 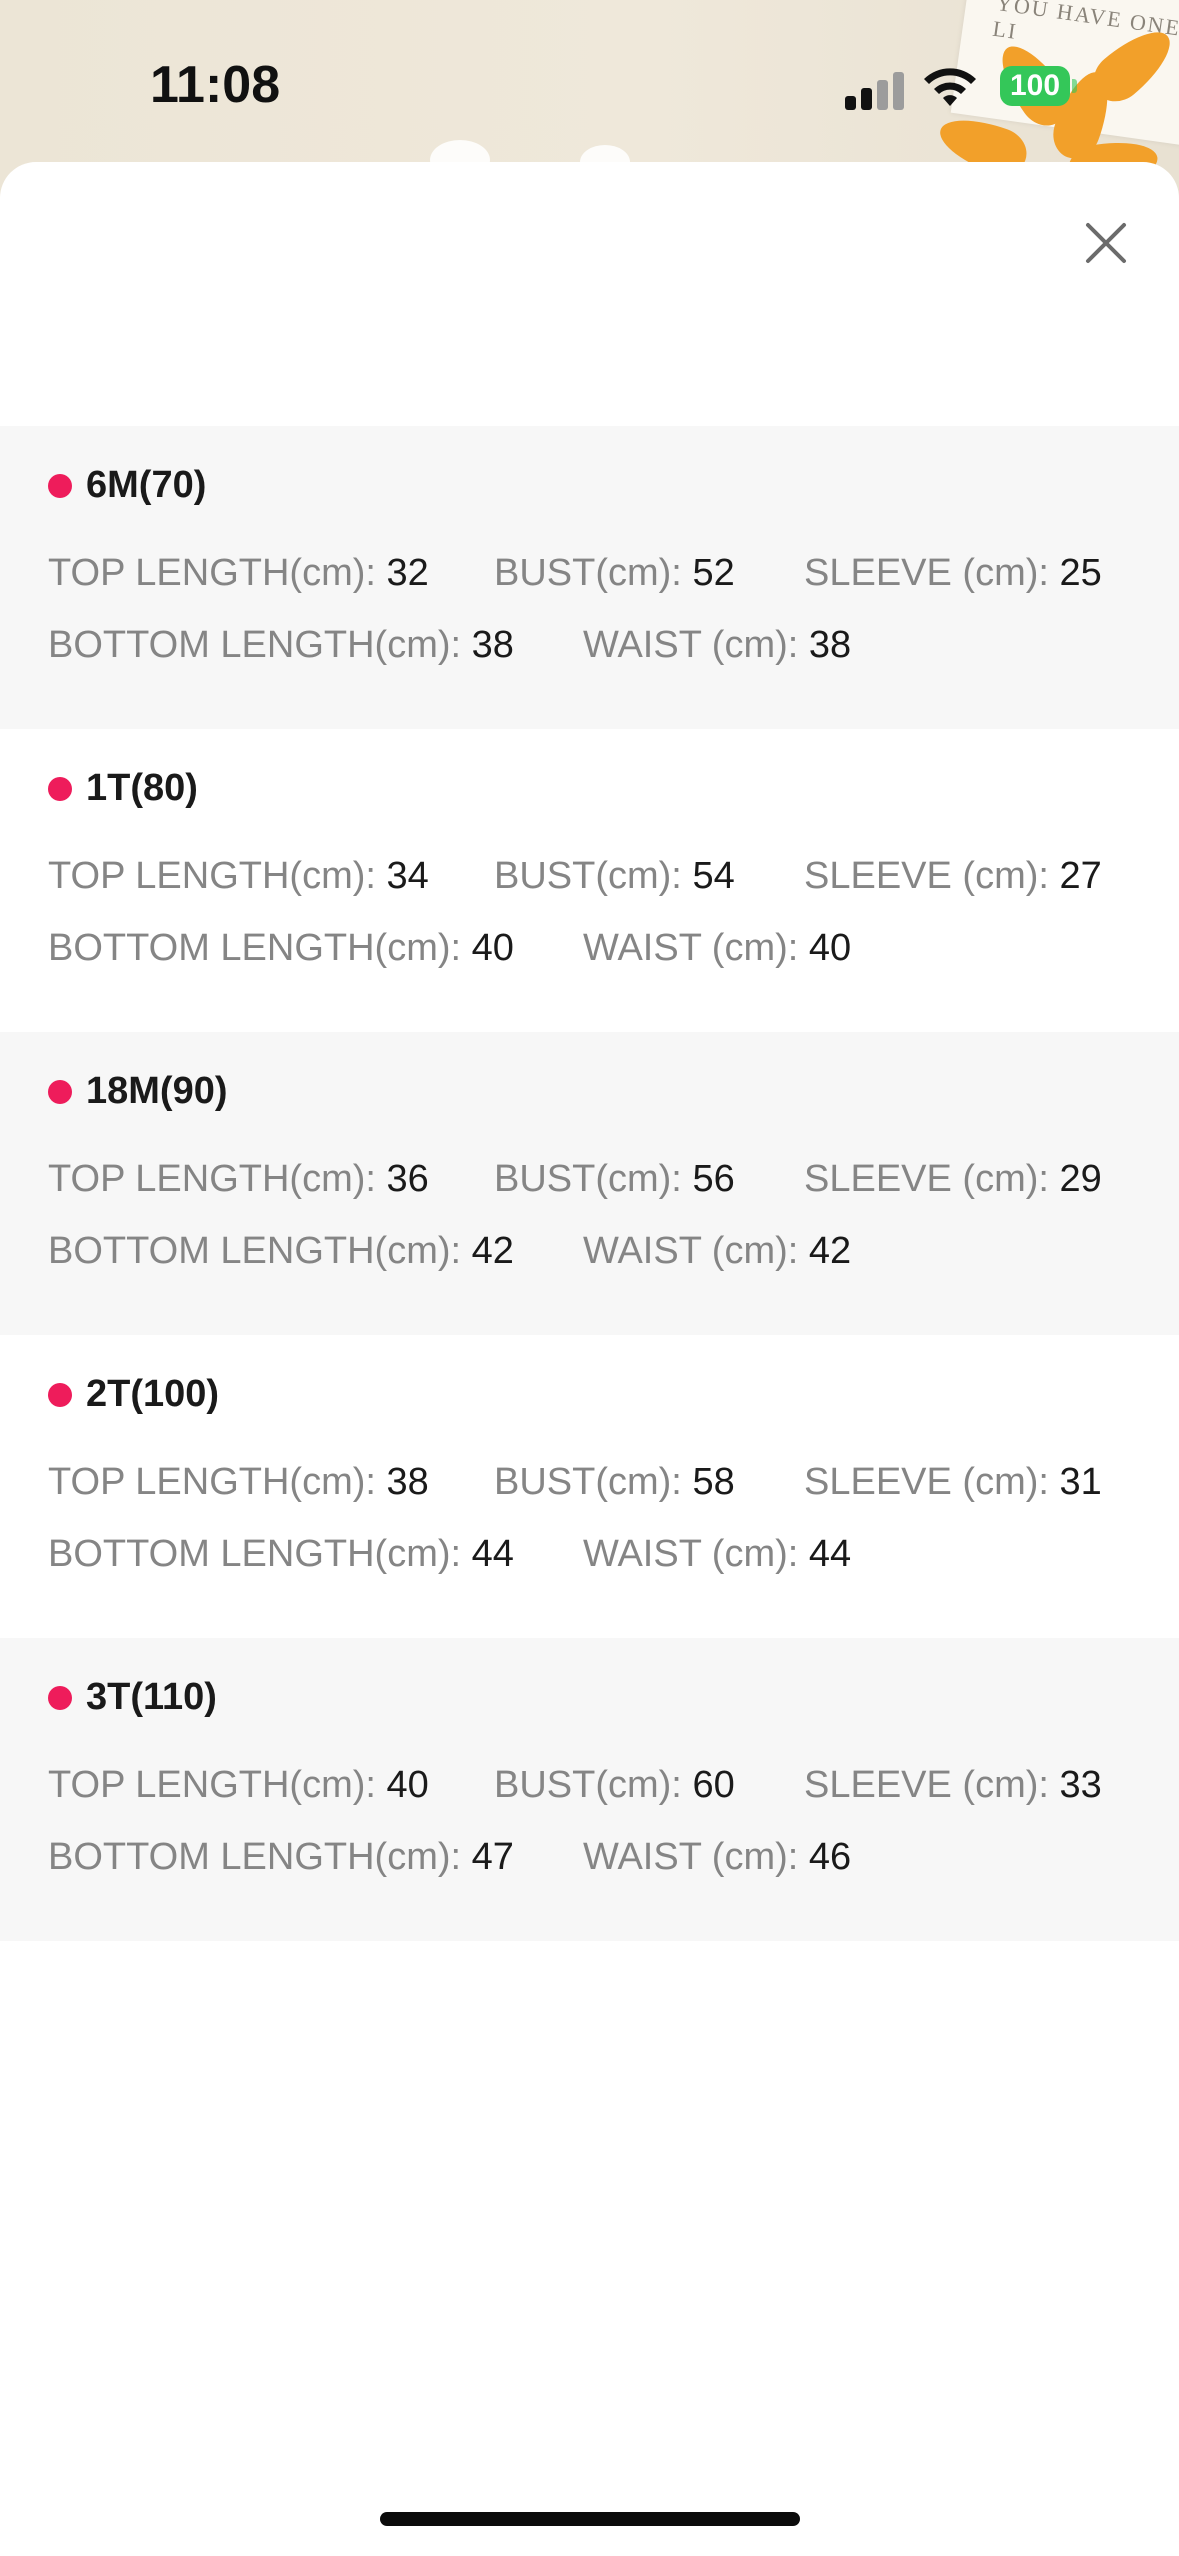 What do you see at coordinates (614, 1482) in the screenshot?
I see `bust-measure: BUST(cm): 58` at bounding box center [614, 1482].